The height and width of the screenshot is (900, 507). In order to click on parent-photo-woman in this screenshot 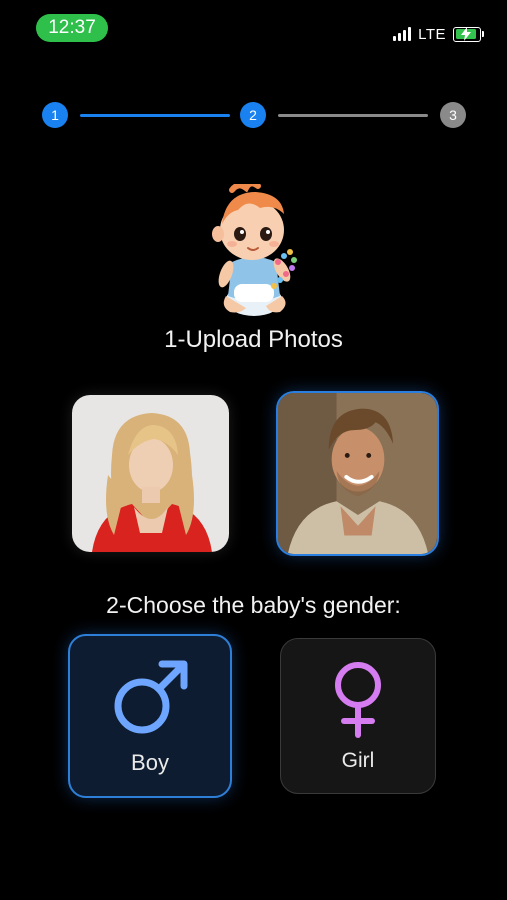, I will do `click(150, 473)`.